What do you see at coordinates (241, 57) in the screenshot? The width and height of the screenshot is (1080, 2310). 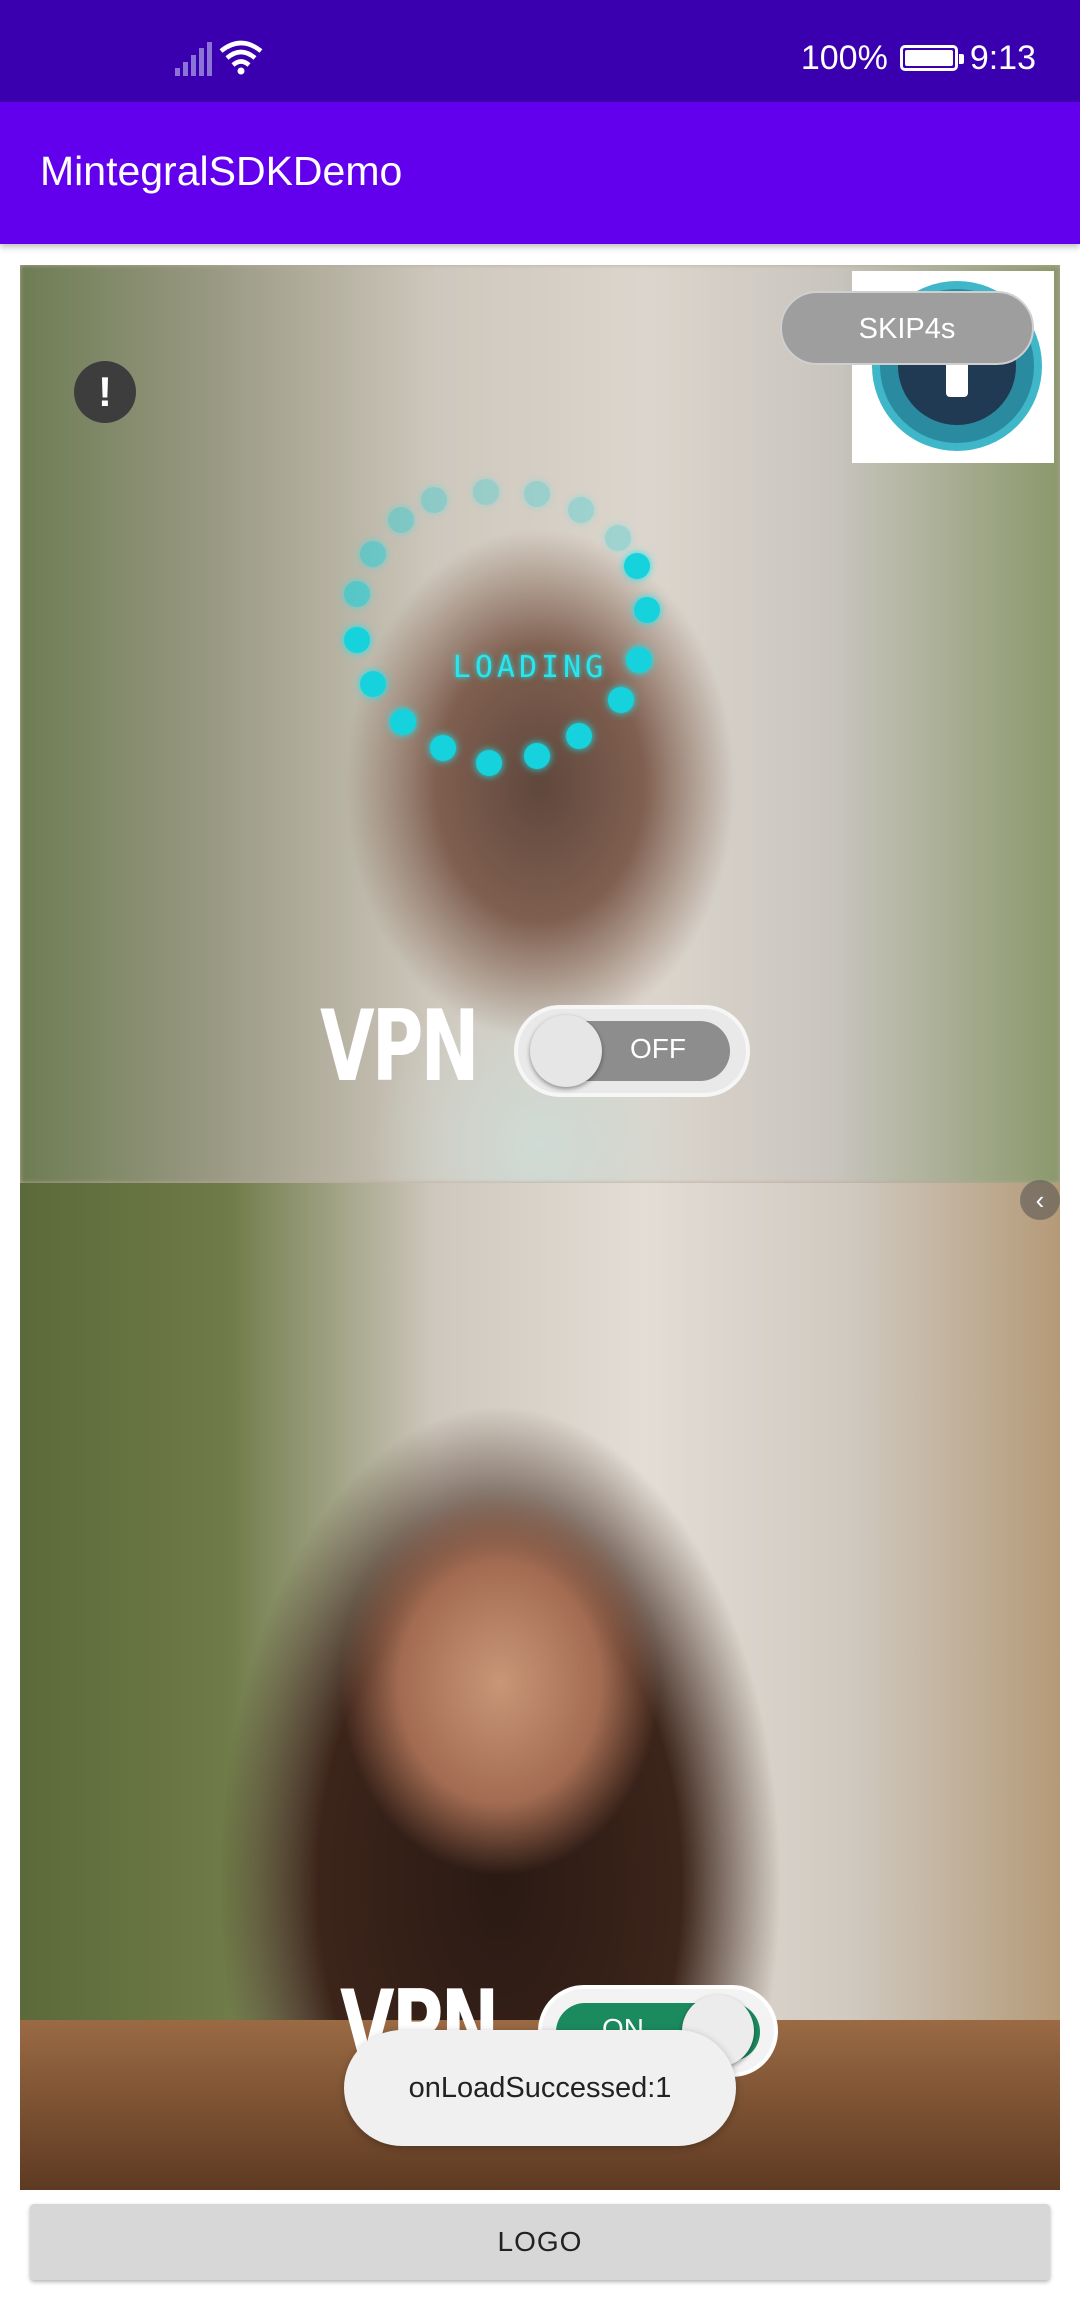 I see `wifi-icon` at bounding box center [241, 57].